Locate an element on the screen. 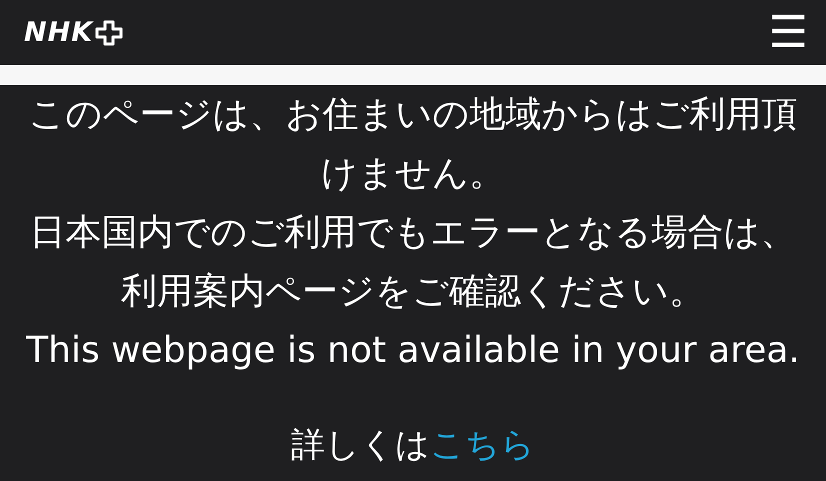 The width and height of the screenshot is (826, 481). details-link: こちら is located at coordinates (482, 445).